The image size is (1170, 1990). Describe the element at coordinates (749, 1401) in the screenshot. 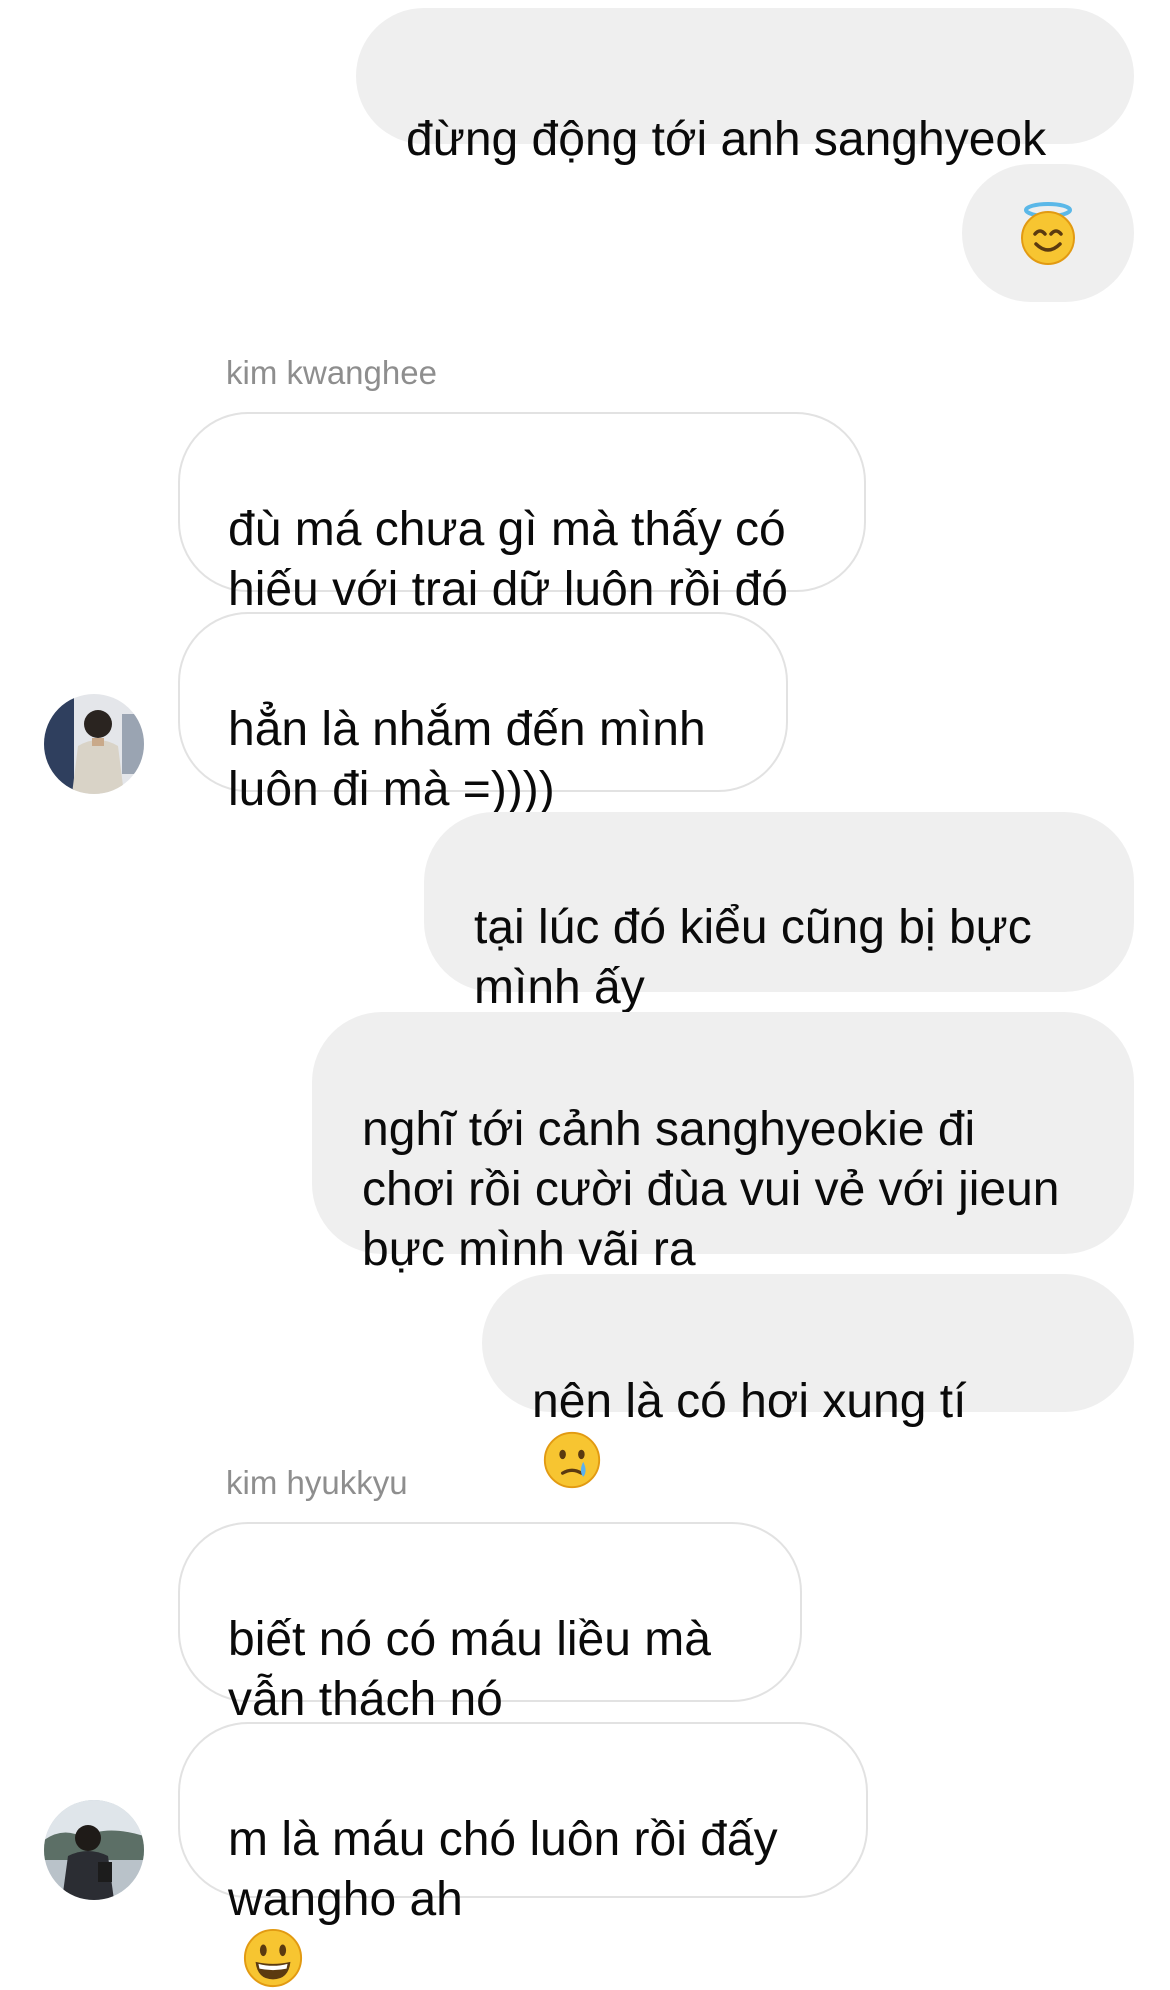

I see `message-text: nên là có hơi xung tí` at that location.